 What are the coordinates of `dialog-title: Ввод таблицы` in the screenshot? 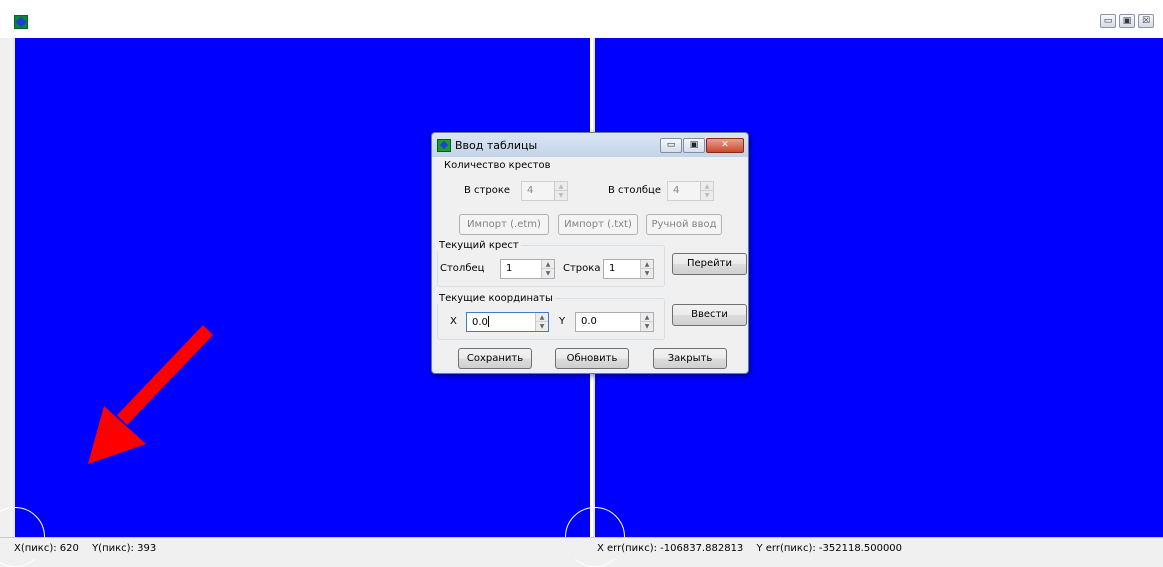 It's located at (496, 145).